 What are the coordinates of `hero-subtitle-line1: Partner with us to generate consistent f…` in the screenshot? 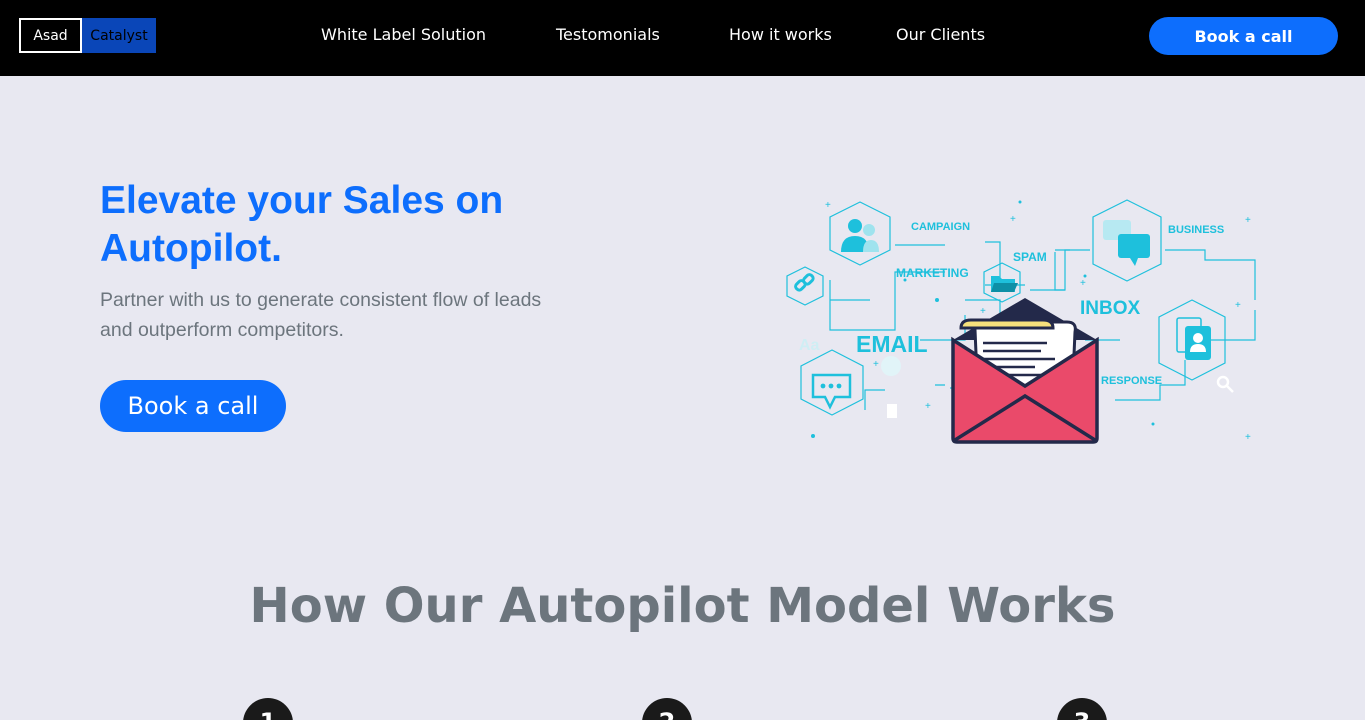 It's located at (321, 300).